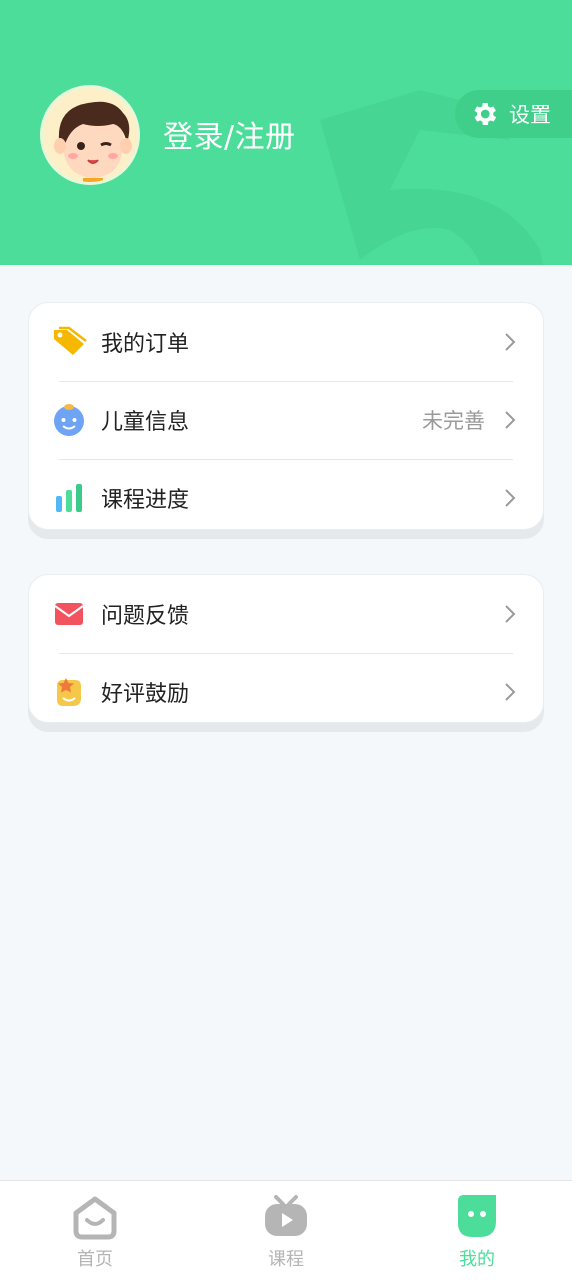 The width and height of the screenshot is (572, 1280). Describe the element at coordinates (286, 498) in the screenshot. I see `menu-item-progress: 课程进度` at that location.